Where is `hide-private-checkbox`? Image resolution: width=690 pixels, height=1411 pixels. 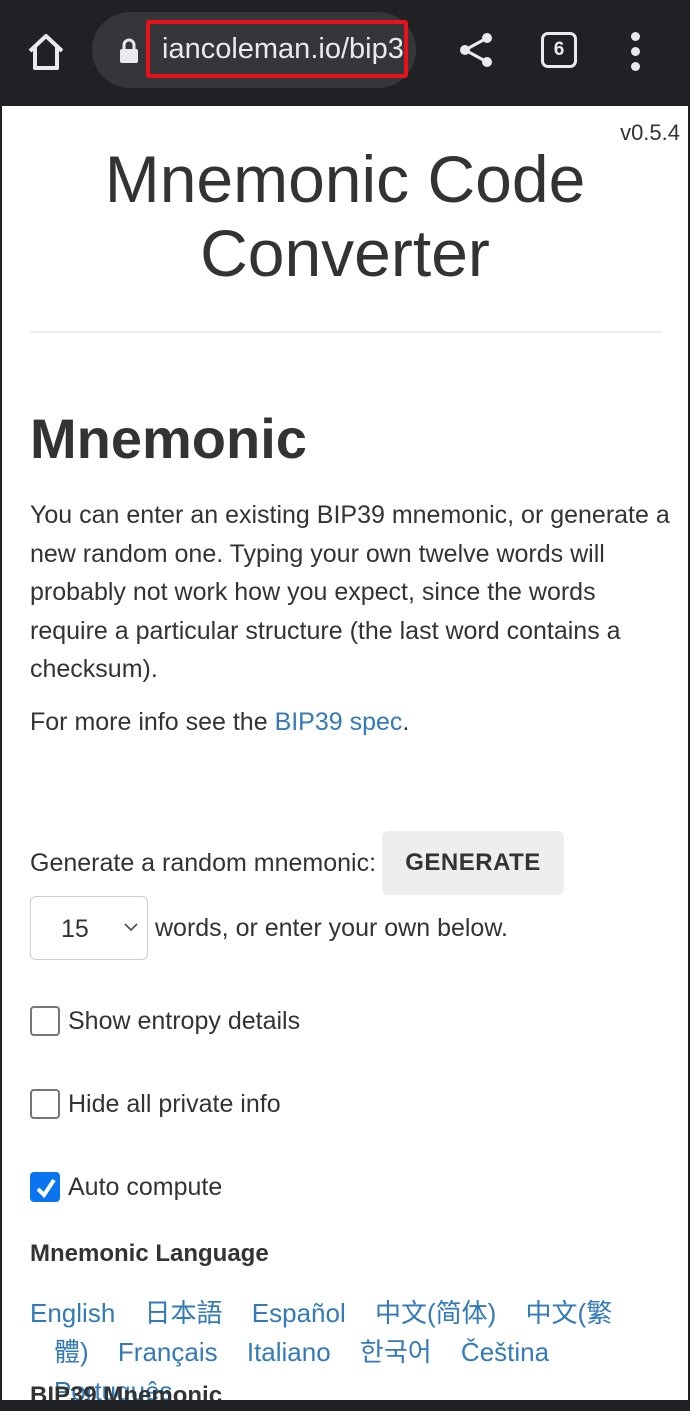
hide-private-checkbox is located at coordinates (45, 1104).